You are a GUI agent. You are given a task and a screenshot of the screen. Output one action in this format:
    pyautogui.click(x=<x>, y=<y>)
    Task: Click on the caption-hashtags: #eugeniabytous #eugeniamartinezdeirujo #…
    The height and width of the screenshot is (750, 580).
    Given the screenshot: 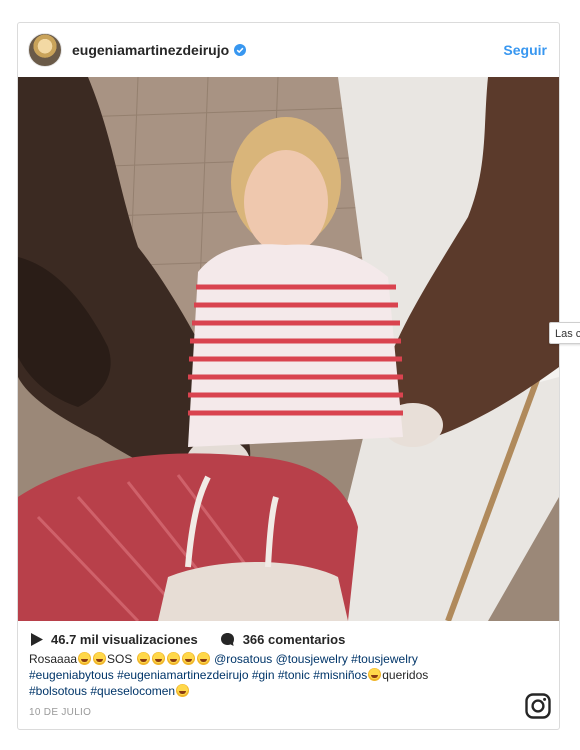 What is the action you would take?
    pyautogui.click(x=198, y=675)
    